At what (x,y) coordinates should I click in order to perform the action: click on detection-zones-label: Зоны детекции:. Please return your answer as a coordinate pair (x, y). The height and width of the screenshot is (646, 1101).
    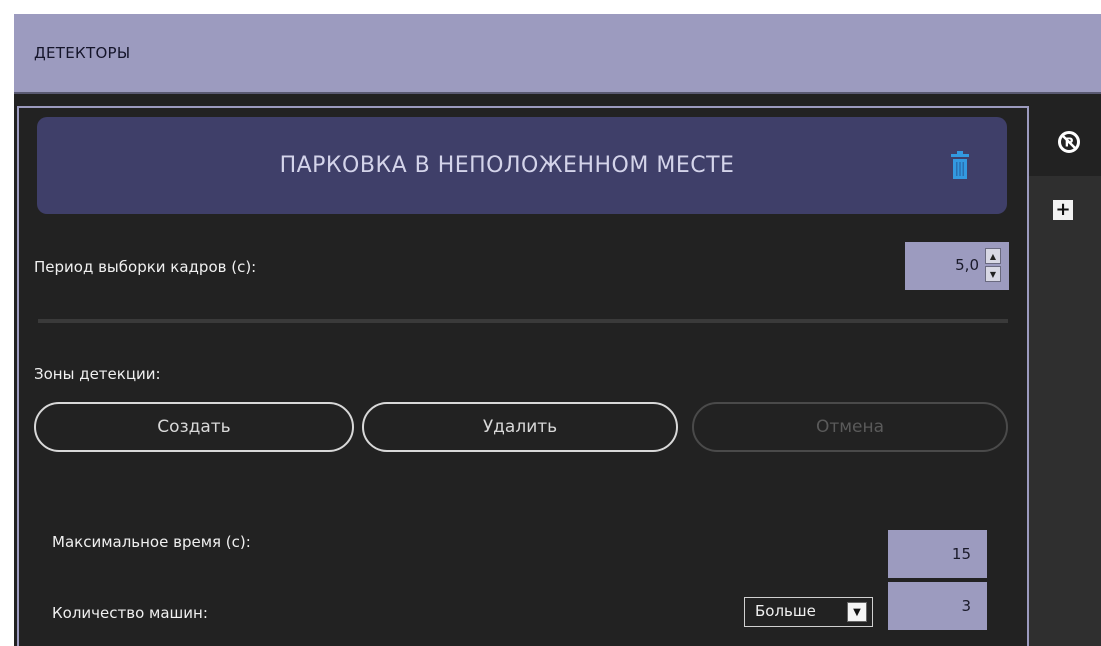
    Looking at the image, I should click on (97, 374).